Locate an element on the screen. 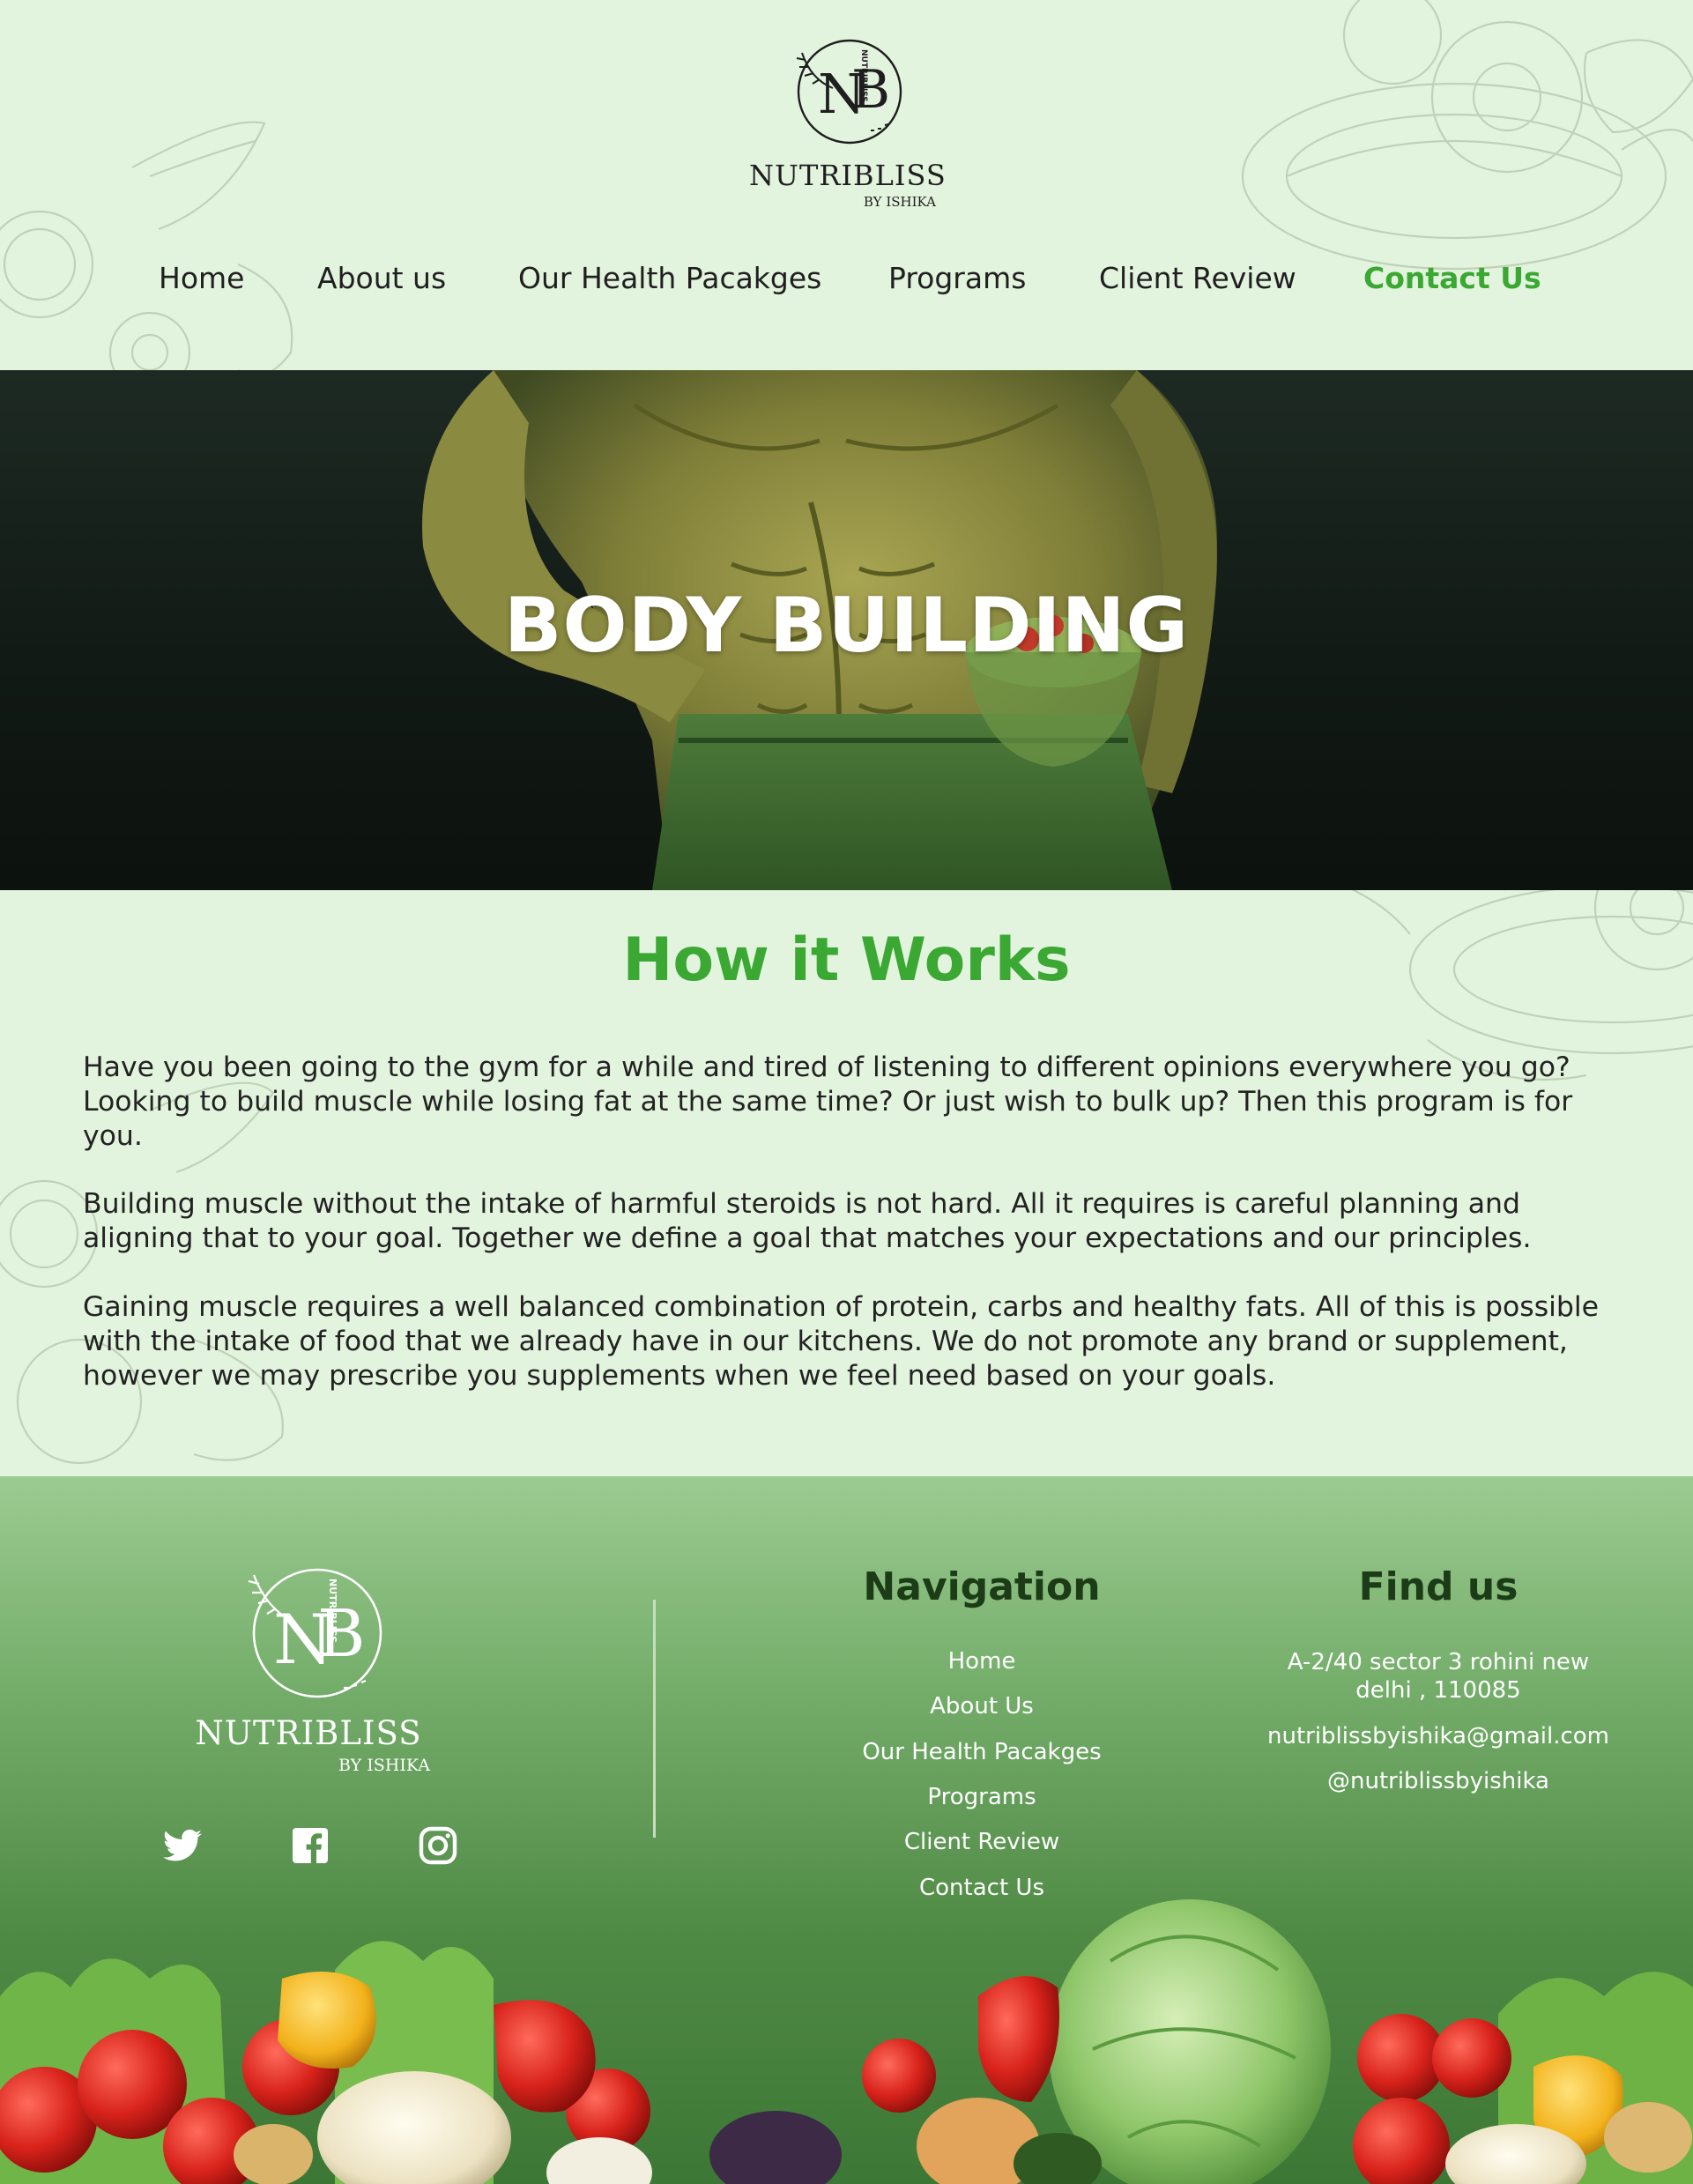 This screenshot has width=1693, height=2184. nav-programs: Programs is located at coordinates (957, 278).